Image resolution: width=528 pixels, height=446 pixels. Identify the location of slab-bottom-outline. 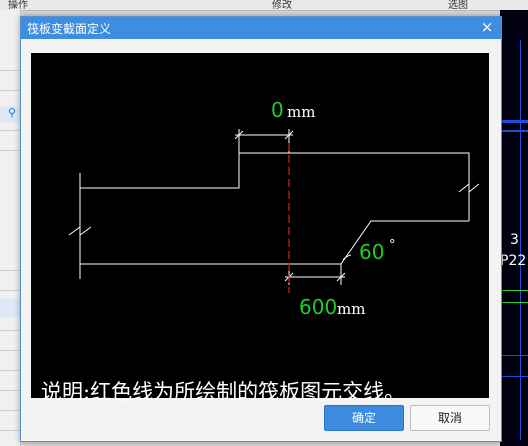
(274, 242).